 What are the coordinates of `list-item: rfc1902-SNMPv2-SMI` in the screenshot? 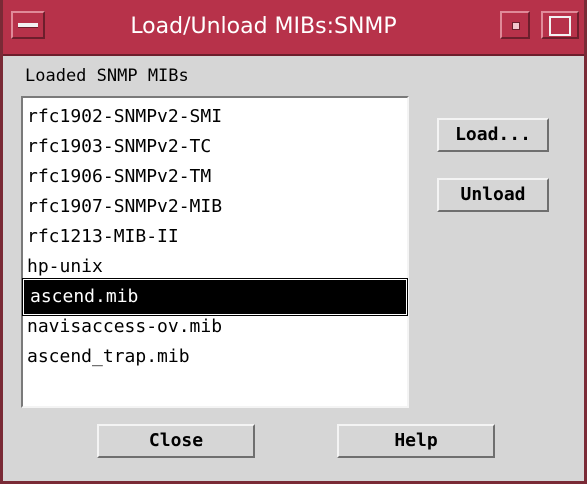 It's located at (215, 117).